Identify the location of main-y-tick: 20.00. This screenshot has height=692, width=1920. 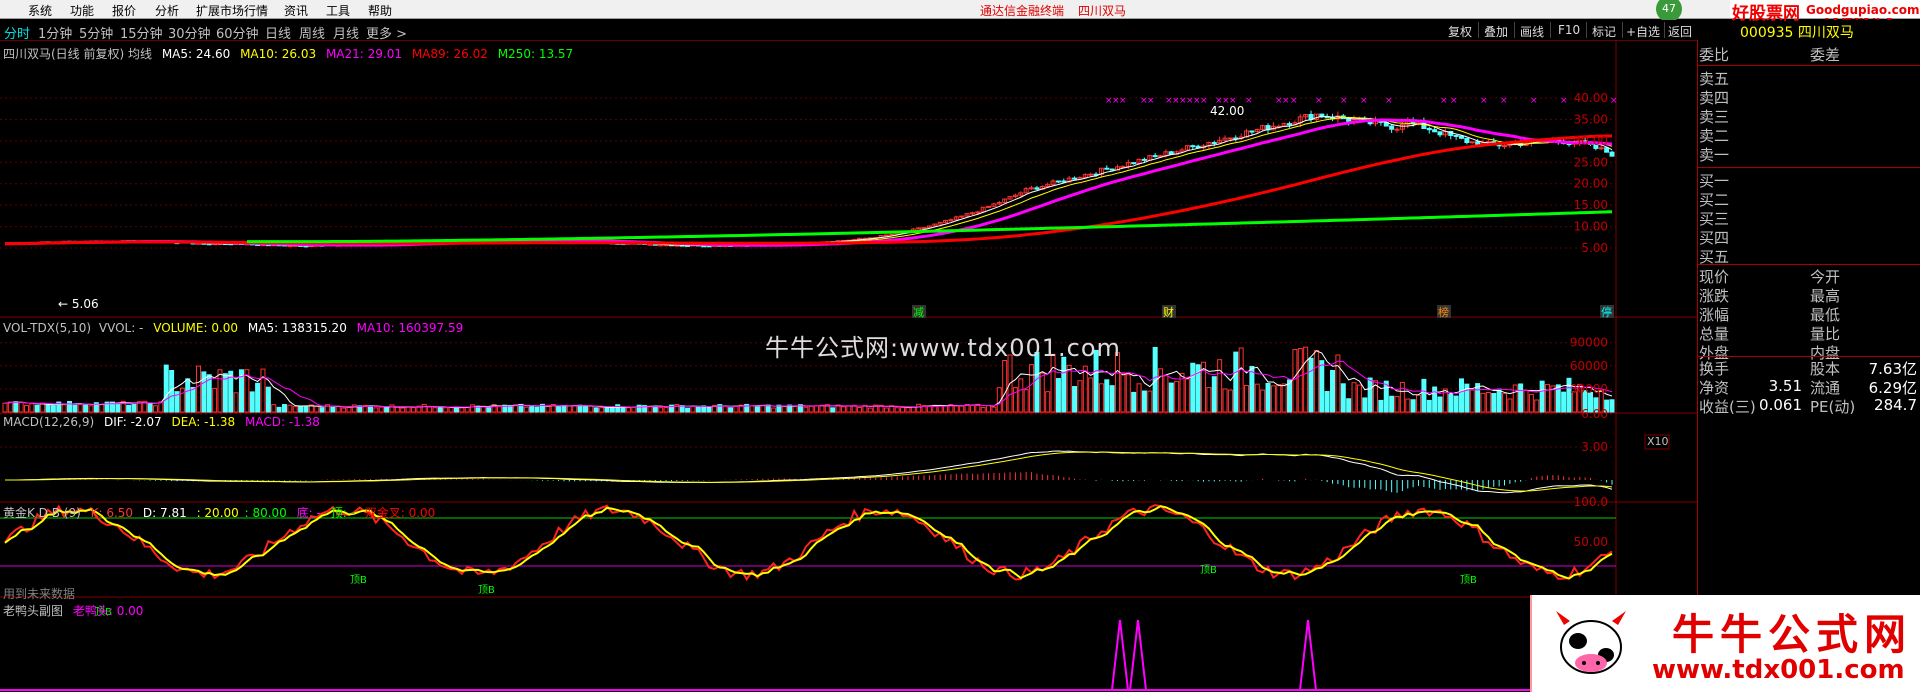
(1591, 184).